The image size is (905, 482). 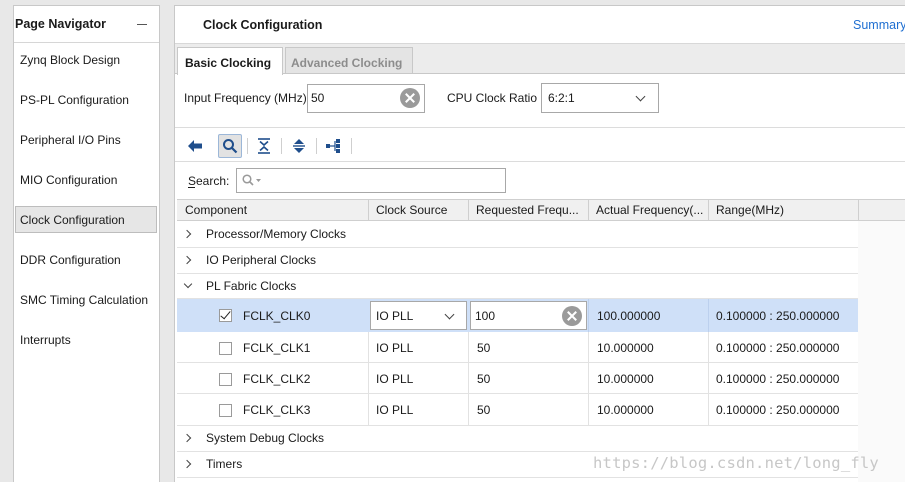 What do you see at coordinates (45, 340) in the screenshot?
I see `nav-item-interrupts: Interrupts` at bounding box center [45, 340].